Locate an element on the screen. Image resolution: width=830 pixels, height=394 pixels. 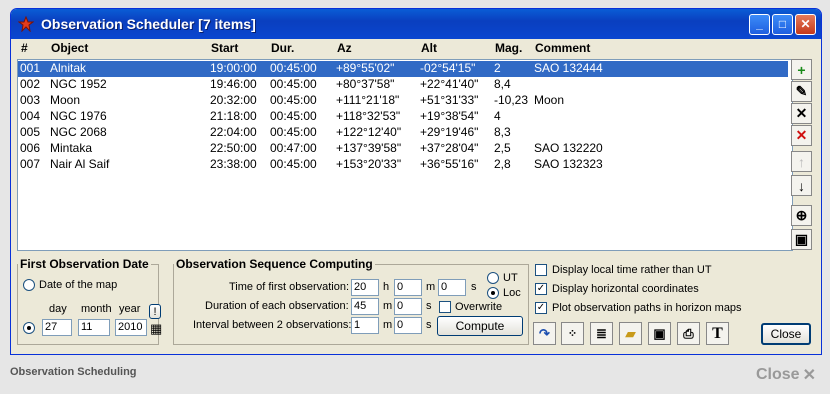
redo-arrow-icon: ↷ is located at coordinates (544, 333).